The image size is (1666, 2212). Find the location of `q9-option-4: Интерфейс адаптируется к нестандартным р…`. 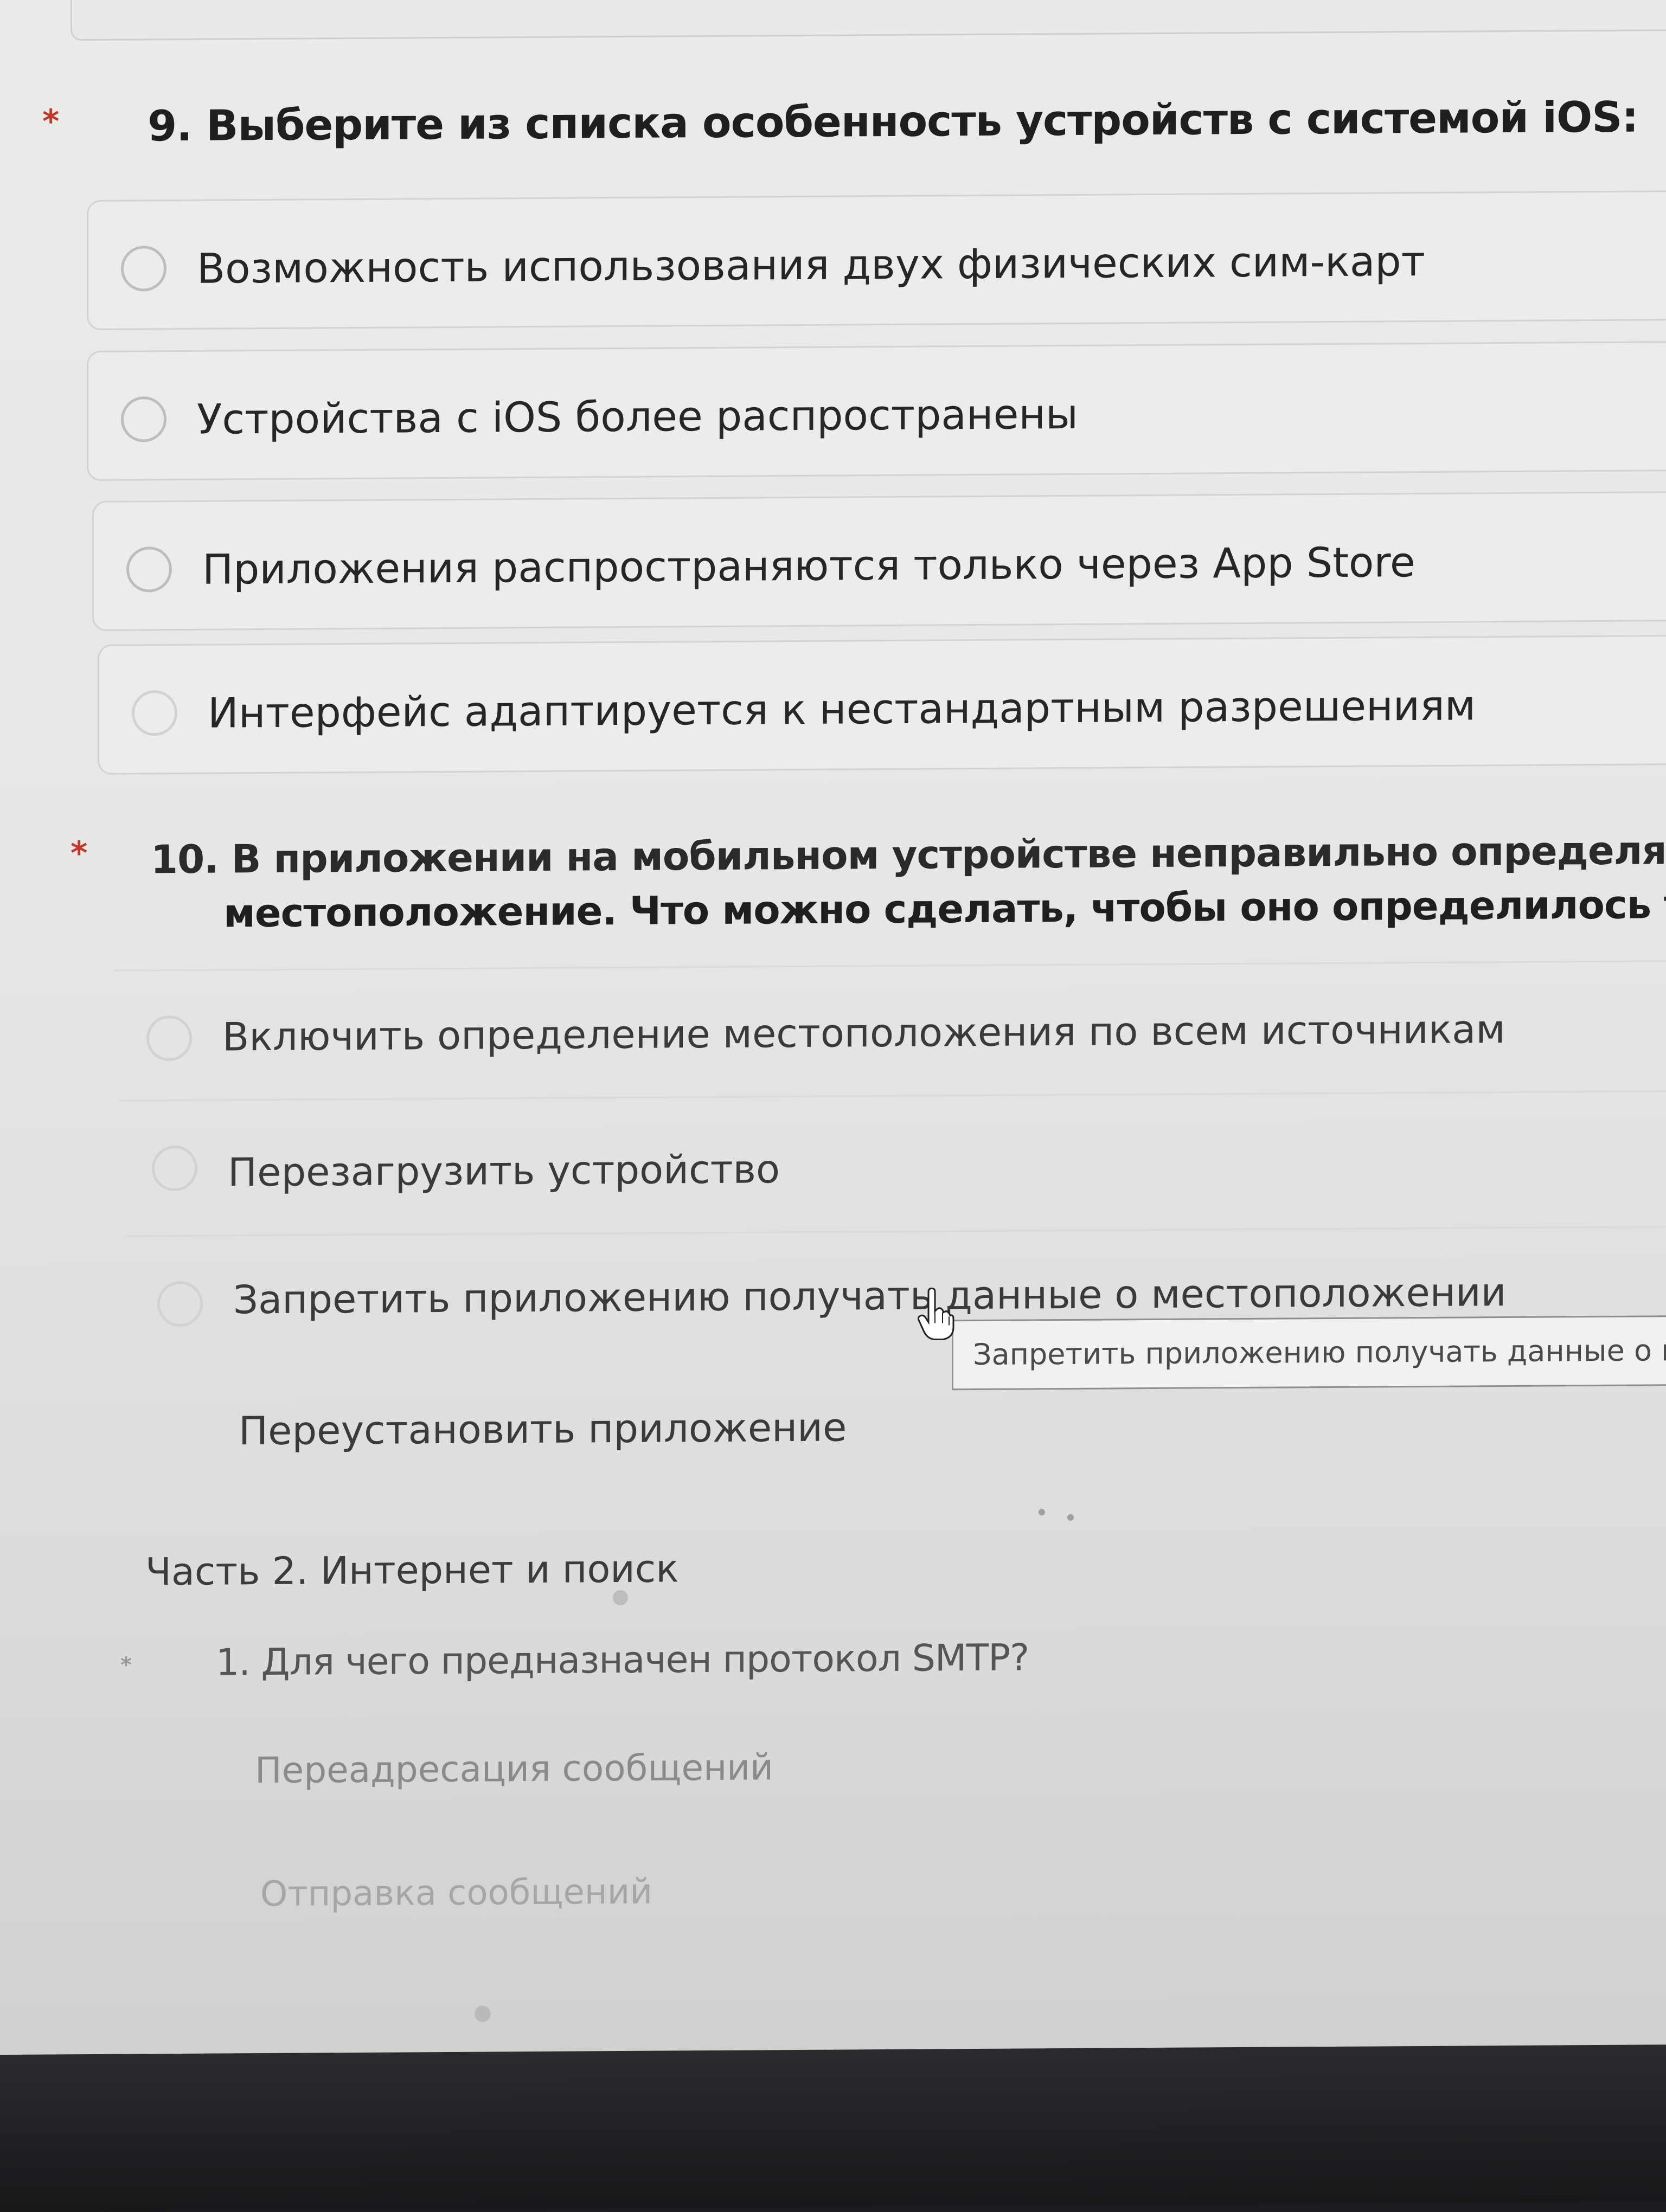

q9-option-4: Интерфейс адаптируется к нестандартным р… is located at coordinates (882, 704).